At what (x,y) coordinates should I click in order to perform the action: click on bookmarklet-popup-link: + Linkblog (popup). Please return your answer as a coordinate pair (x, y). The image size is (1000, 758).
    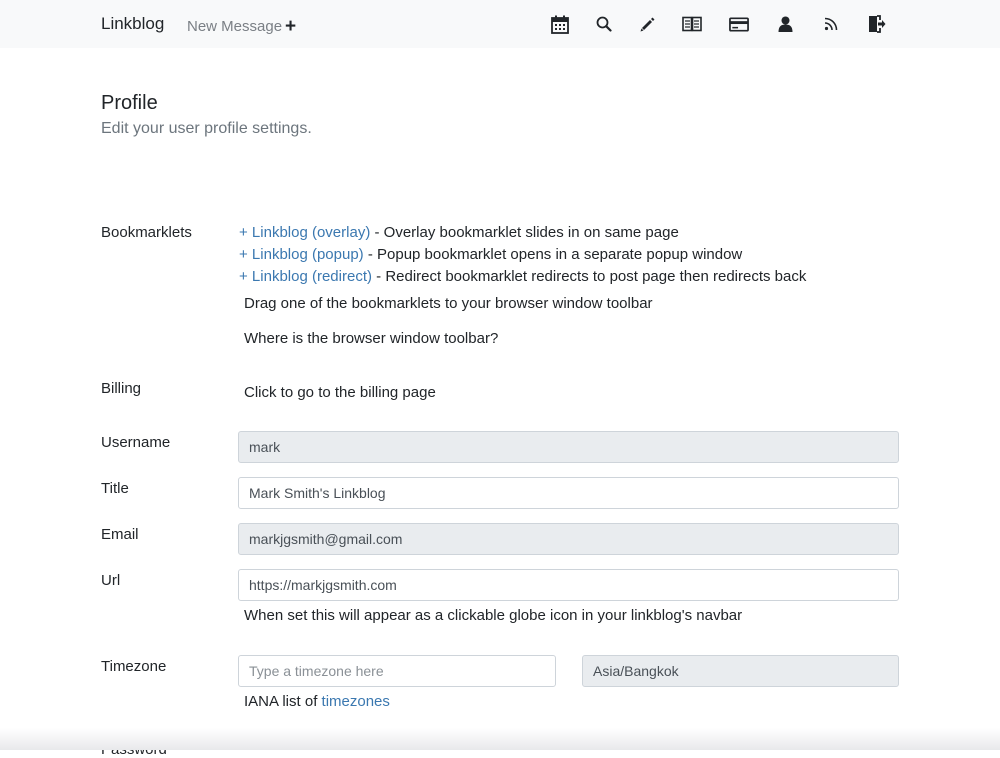
    Looking at the image, I should click on (301, 254).